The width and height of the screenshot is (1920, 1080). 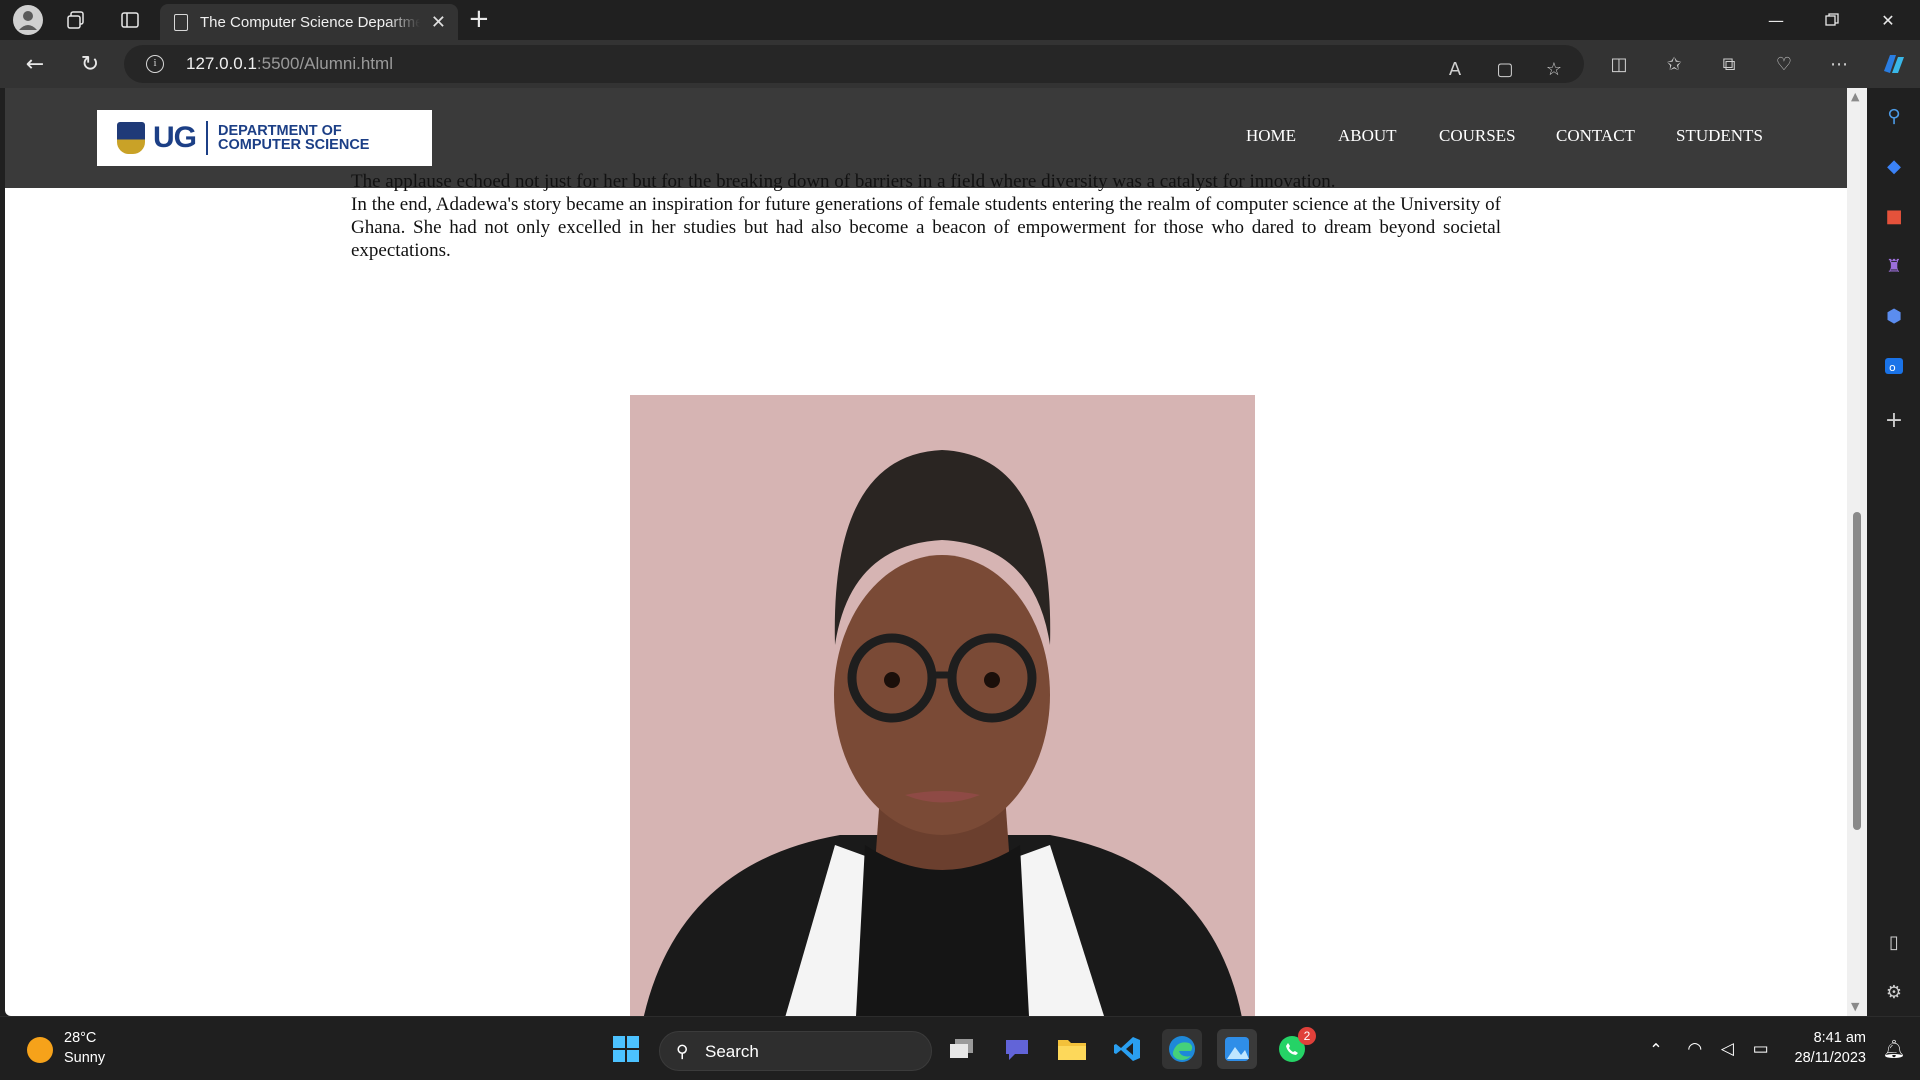 What do you see at coordinates (1818, 1058) in the screenshot?
I see `clock-date: 28/11/2023` at bounding box center [1818, 1058].